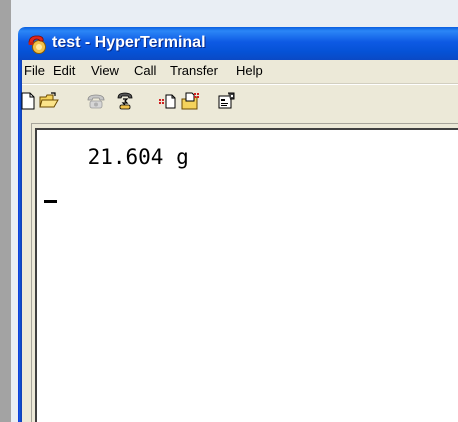 This screenshot has width=458, height=422. I want to click on receive-folder-icon, so click(190, 101).